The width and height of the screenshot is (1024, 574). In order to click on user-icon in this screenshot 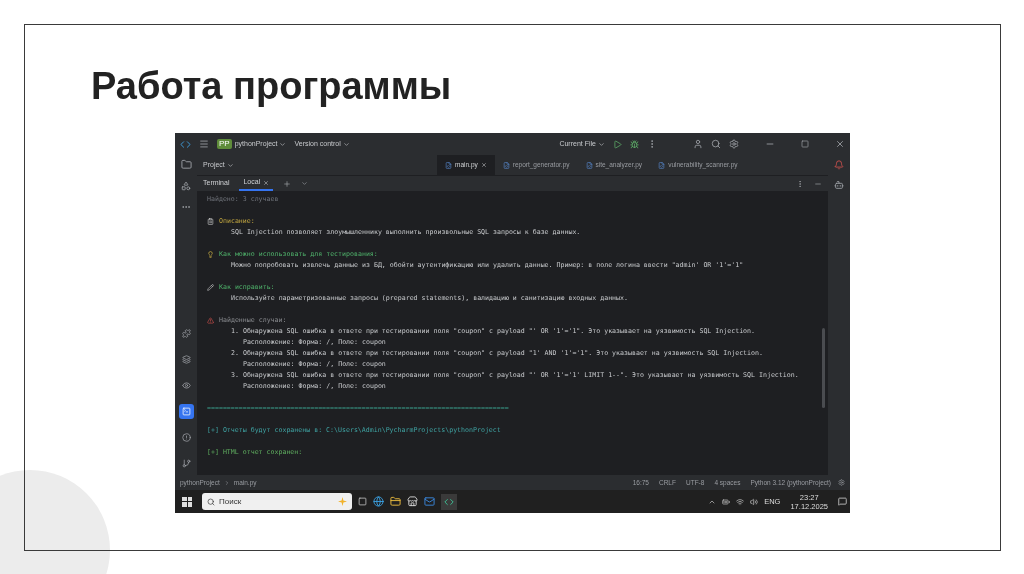, I will do `click(698, 144)`.